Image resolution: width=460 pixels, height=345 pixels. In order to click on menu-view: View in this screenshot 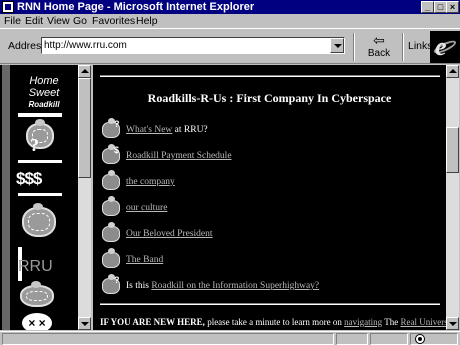, I will do `click(58, 21)`.